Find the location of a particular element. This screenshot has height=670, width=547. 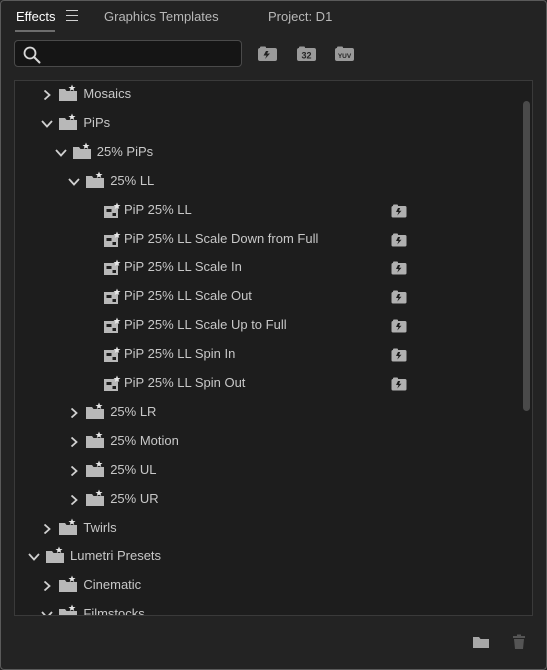

tree-preset-row: PiP 25% LL Scale Up to Full is located at coordinates (267, 326).